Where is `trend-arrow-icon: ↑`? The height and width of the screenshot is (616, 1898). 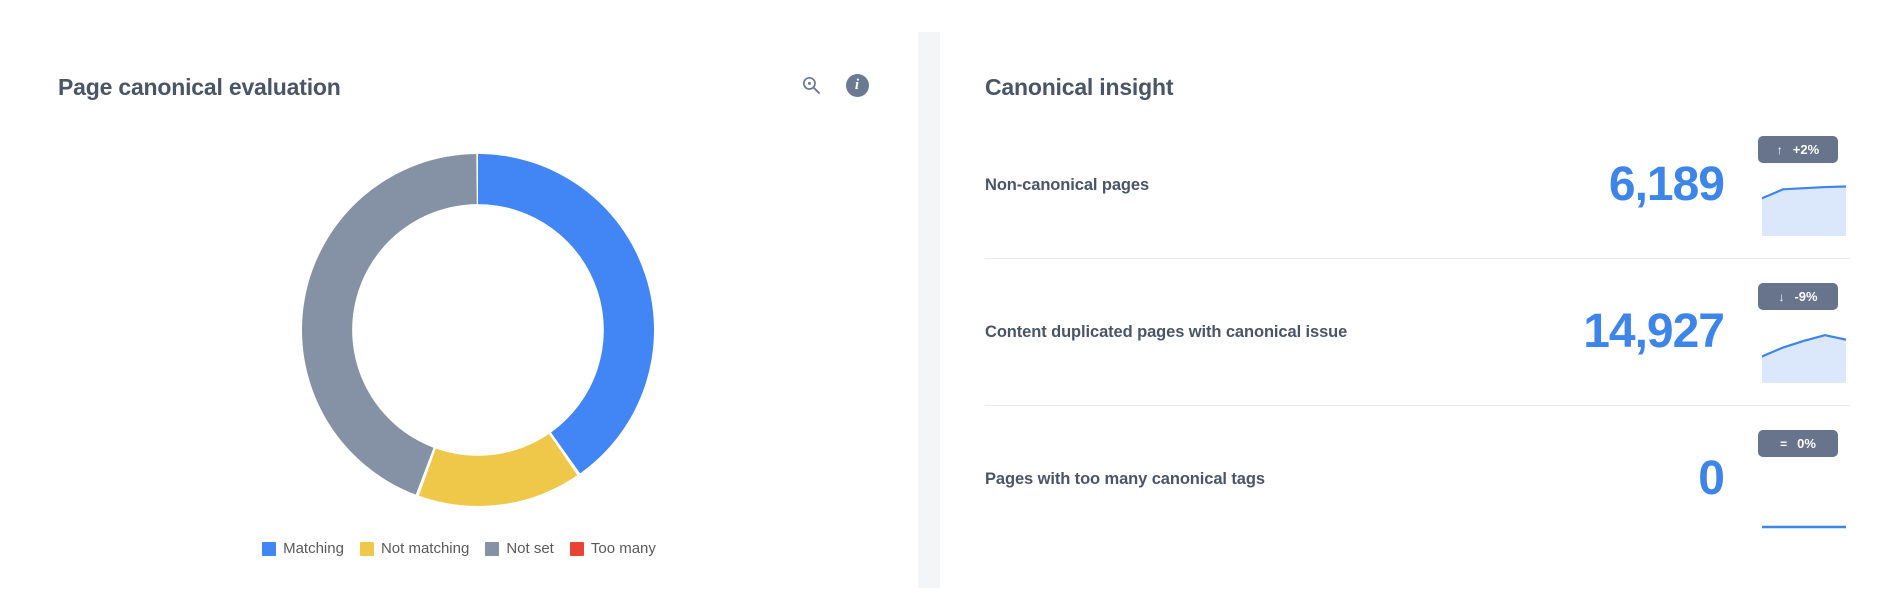
trend-arrow-icon: ↑ is located at coordinates (1779, 149).